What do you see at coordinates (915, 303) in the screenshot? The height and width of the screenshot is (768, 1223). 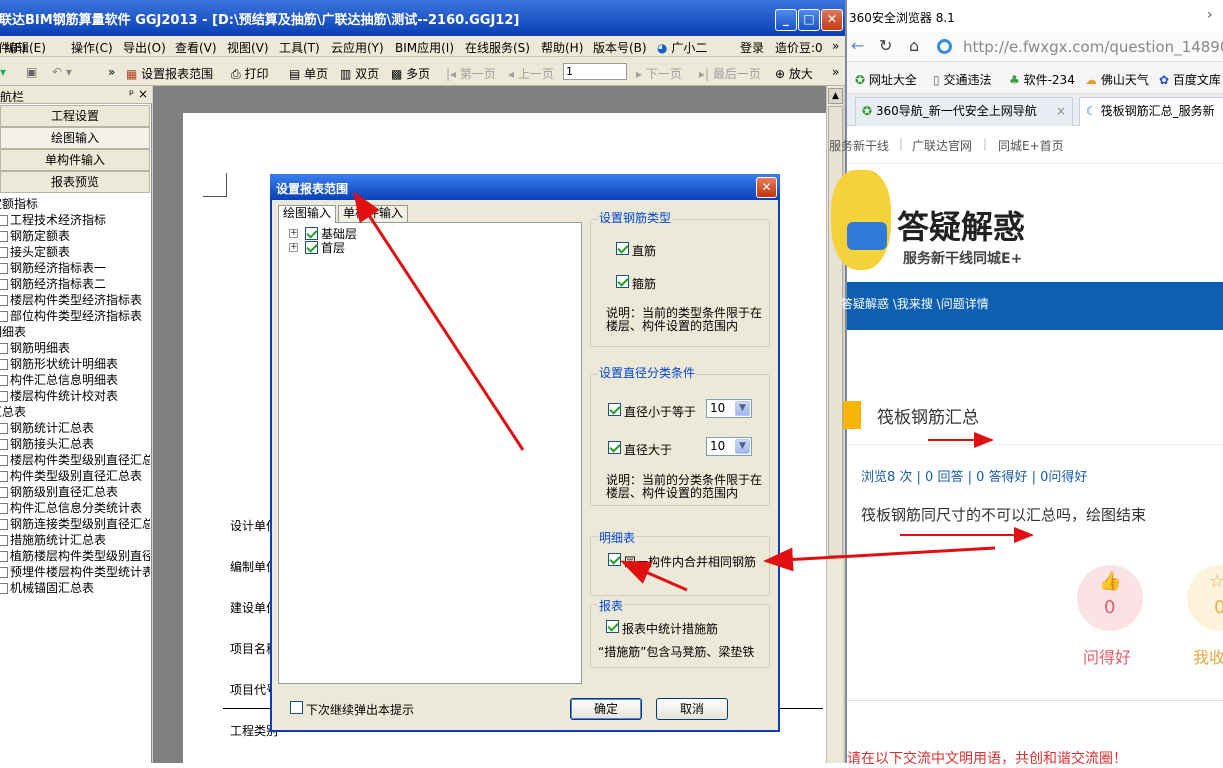 I see `breadcrumb: 答疑解惑 \我来搜 \问题详情` at bounding box center [915, 303].